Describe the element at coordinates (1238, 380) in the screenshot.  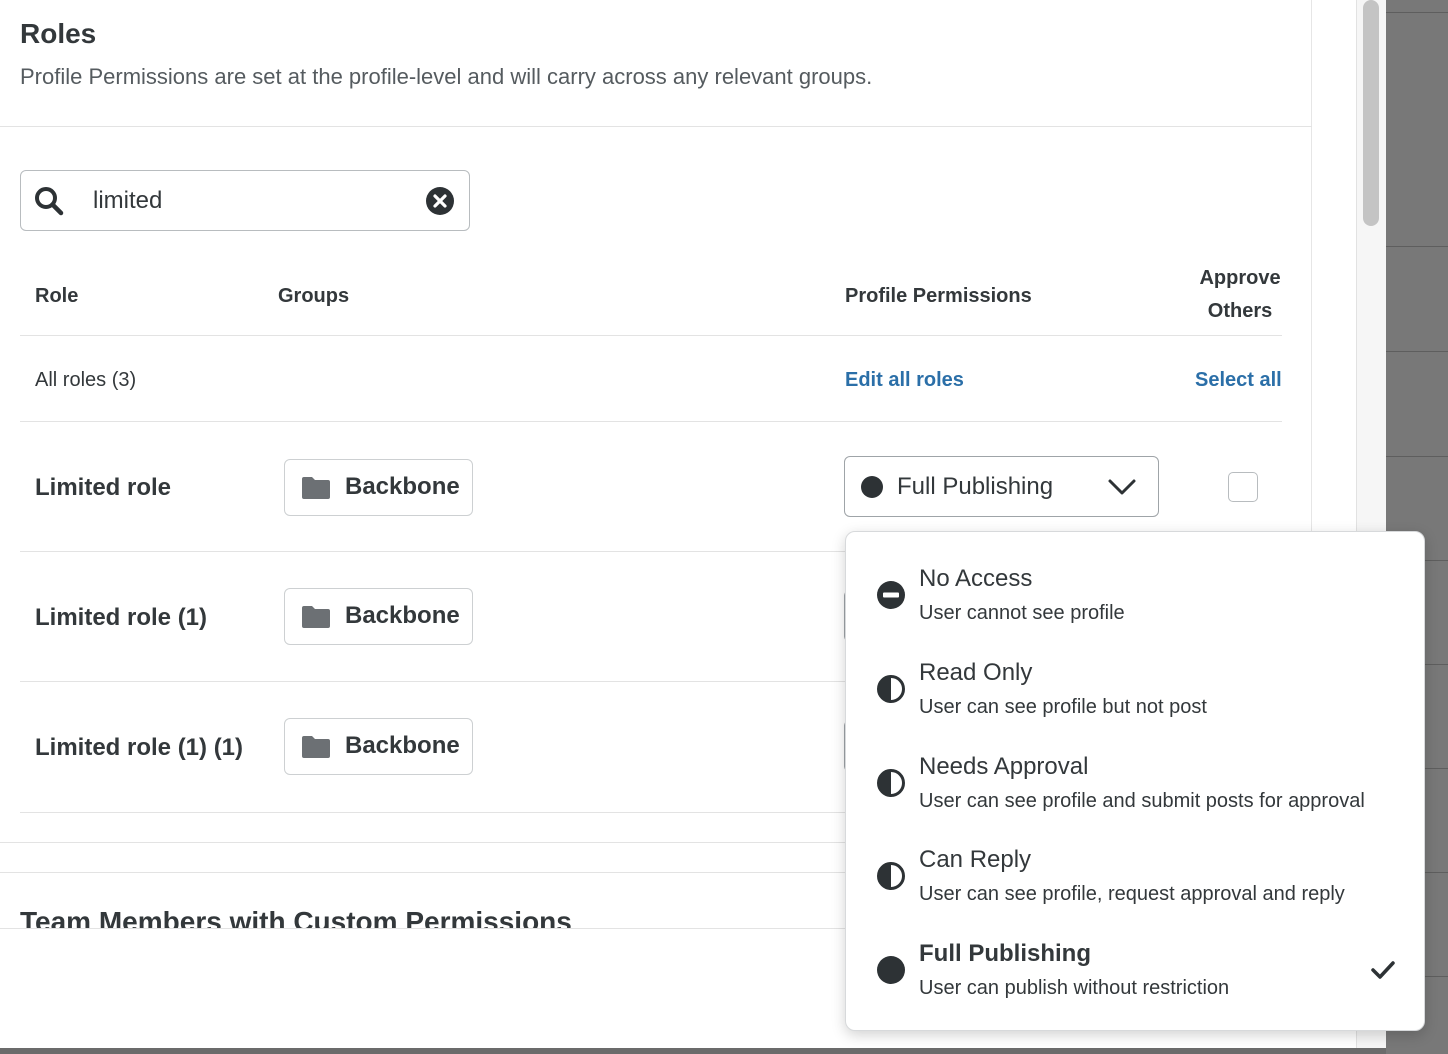
I see `select-all-link: Select all` at that location.